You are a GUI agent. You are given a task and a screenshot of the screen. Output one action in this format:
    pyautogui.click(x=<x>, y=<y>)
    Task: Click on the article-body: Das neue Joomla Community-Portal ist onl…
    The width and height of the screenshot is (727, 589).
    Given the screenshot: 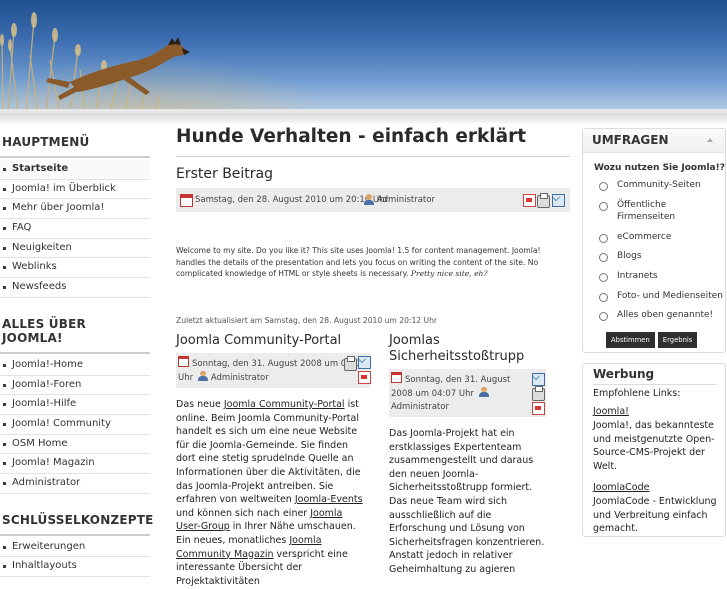 What is the action you would take?
    pyautogui.click(x=269, y=493)
    